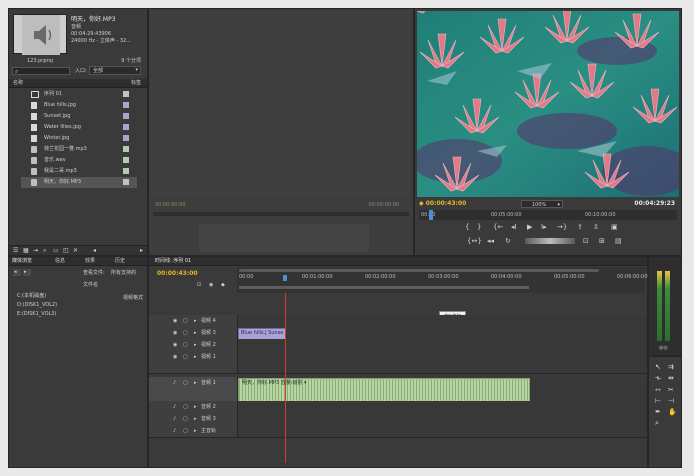  I want to click on extract-icon: ⇫, so click(596, 227).